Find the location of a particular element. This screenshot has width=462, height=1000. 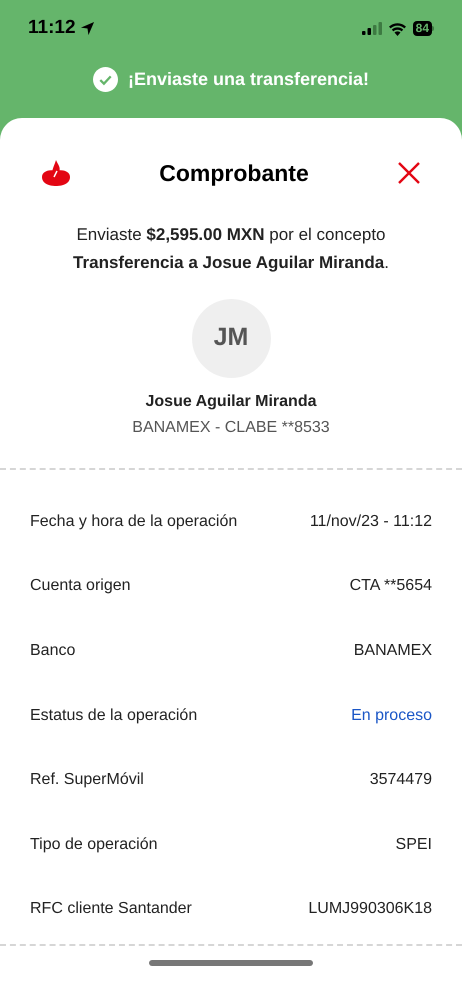

detail-label: Banco is located at coordinates (53, 650).